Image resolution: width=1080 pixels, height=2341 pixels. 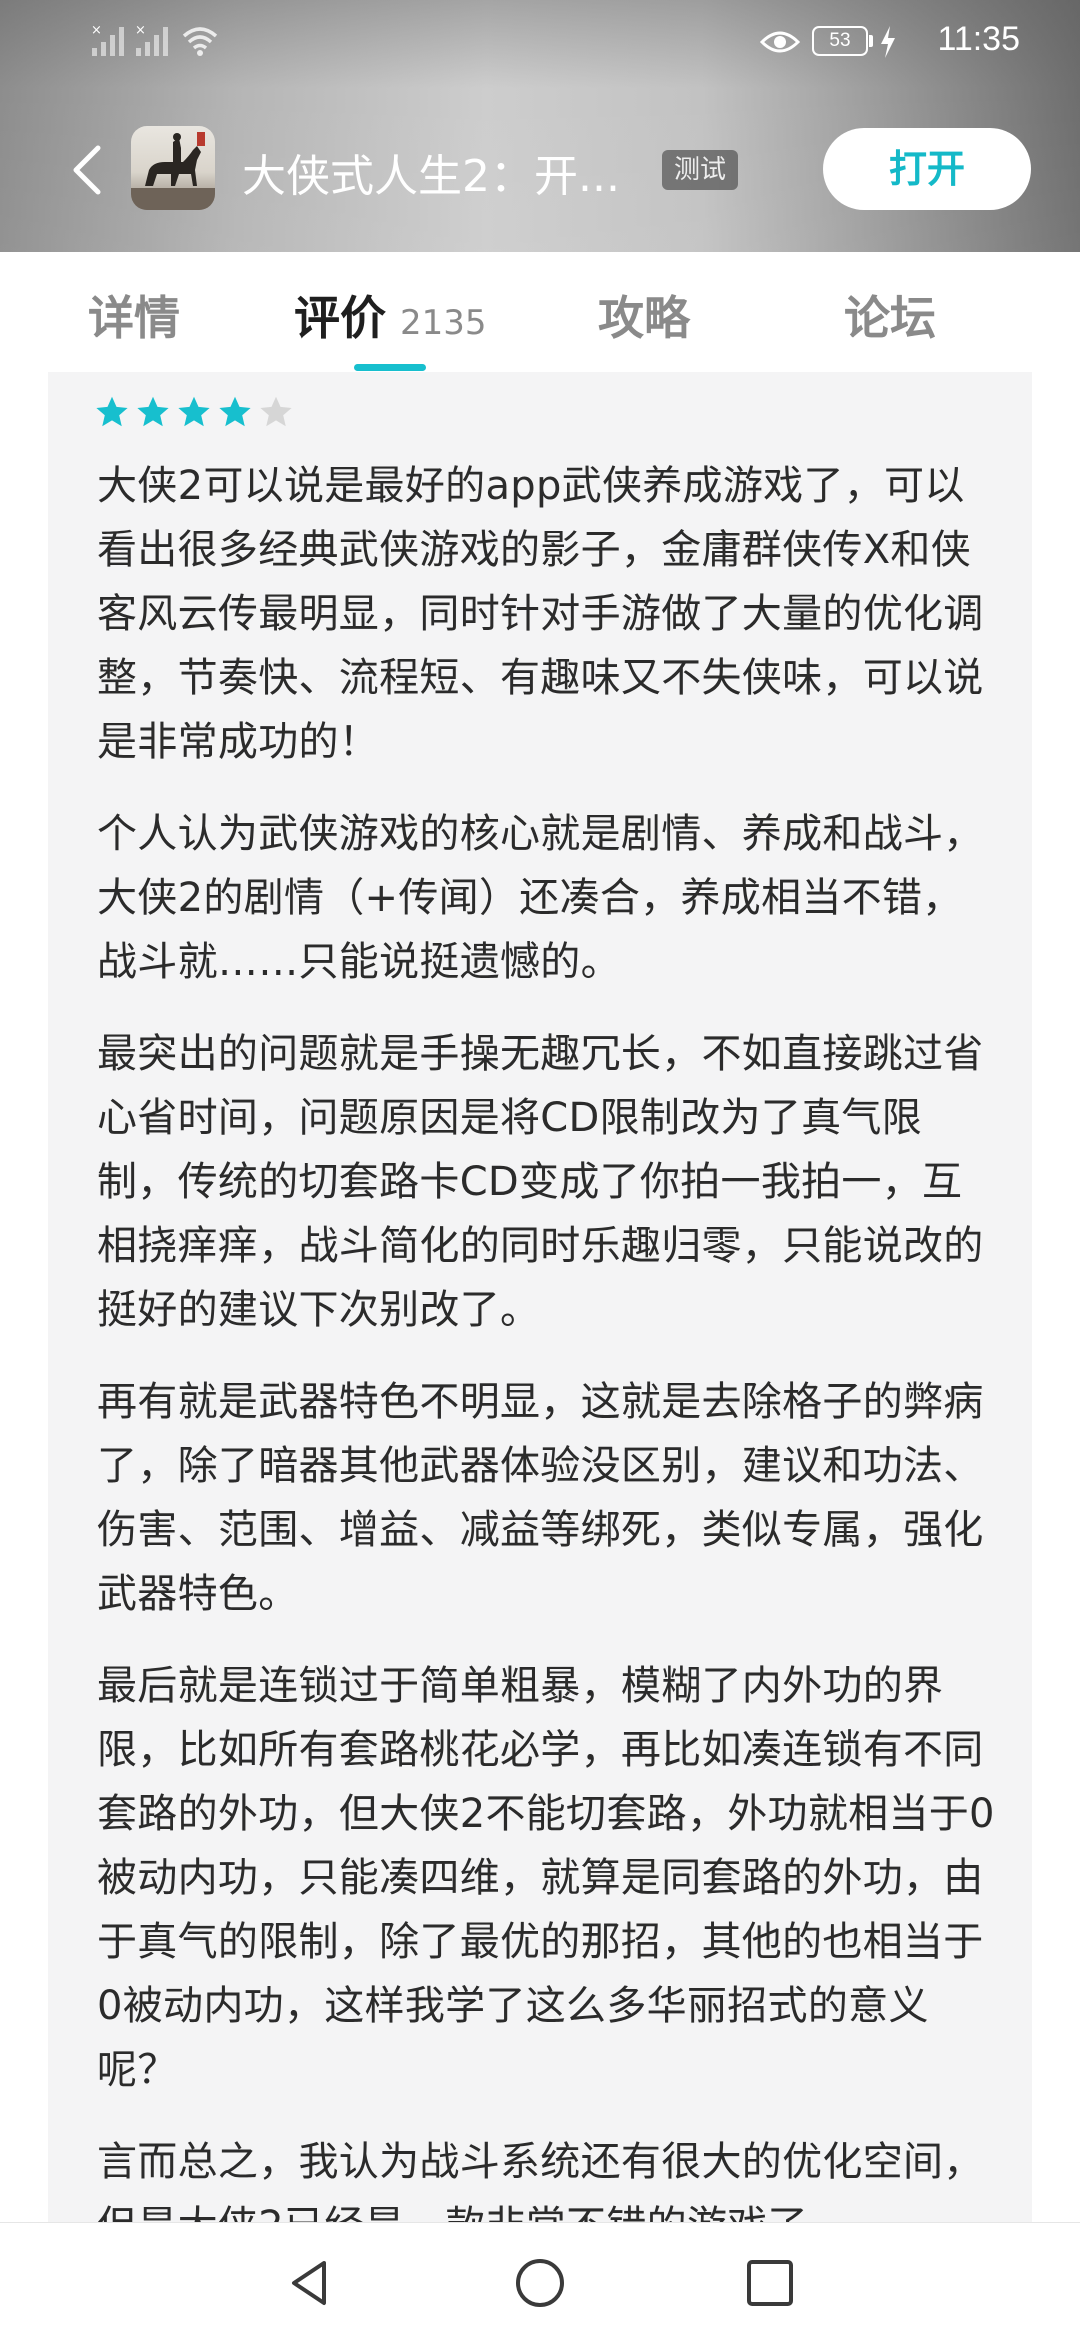 I want to click on star-rating, so click(x=196, y=412).